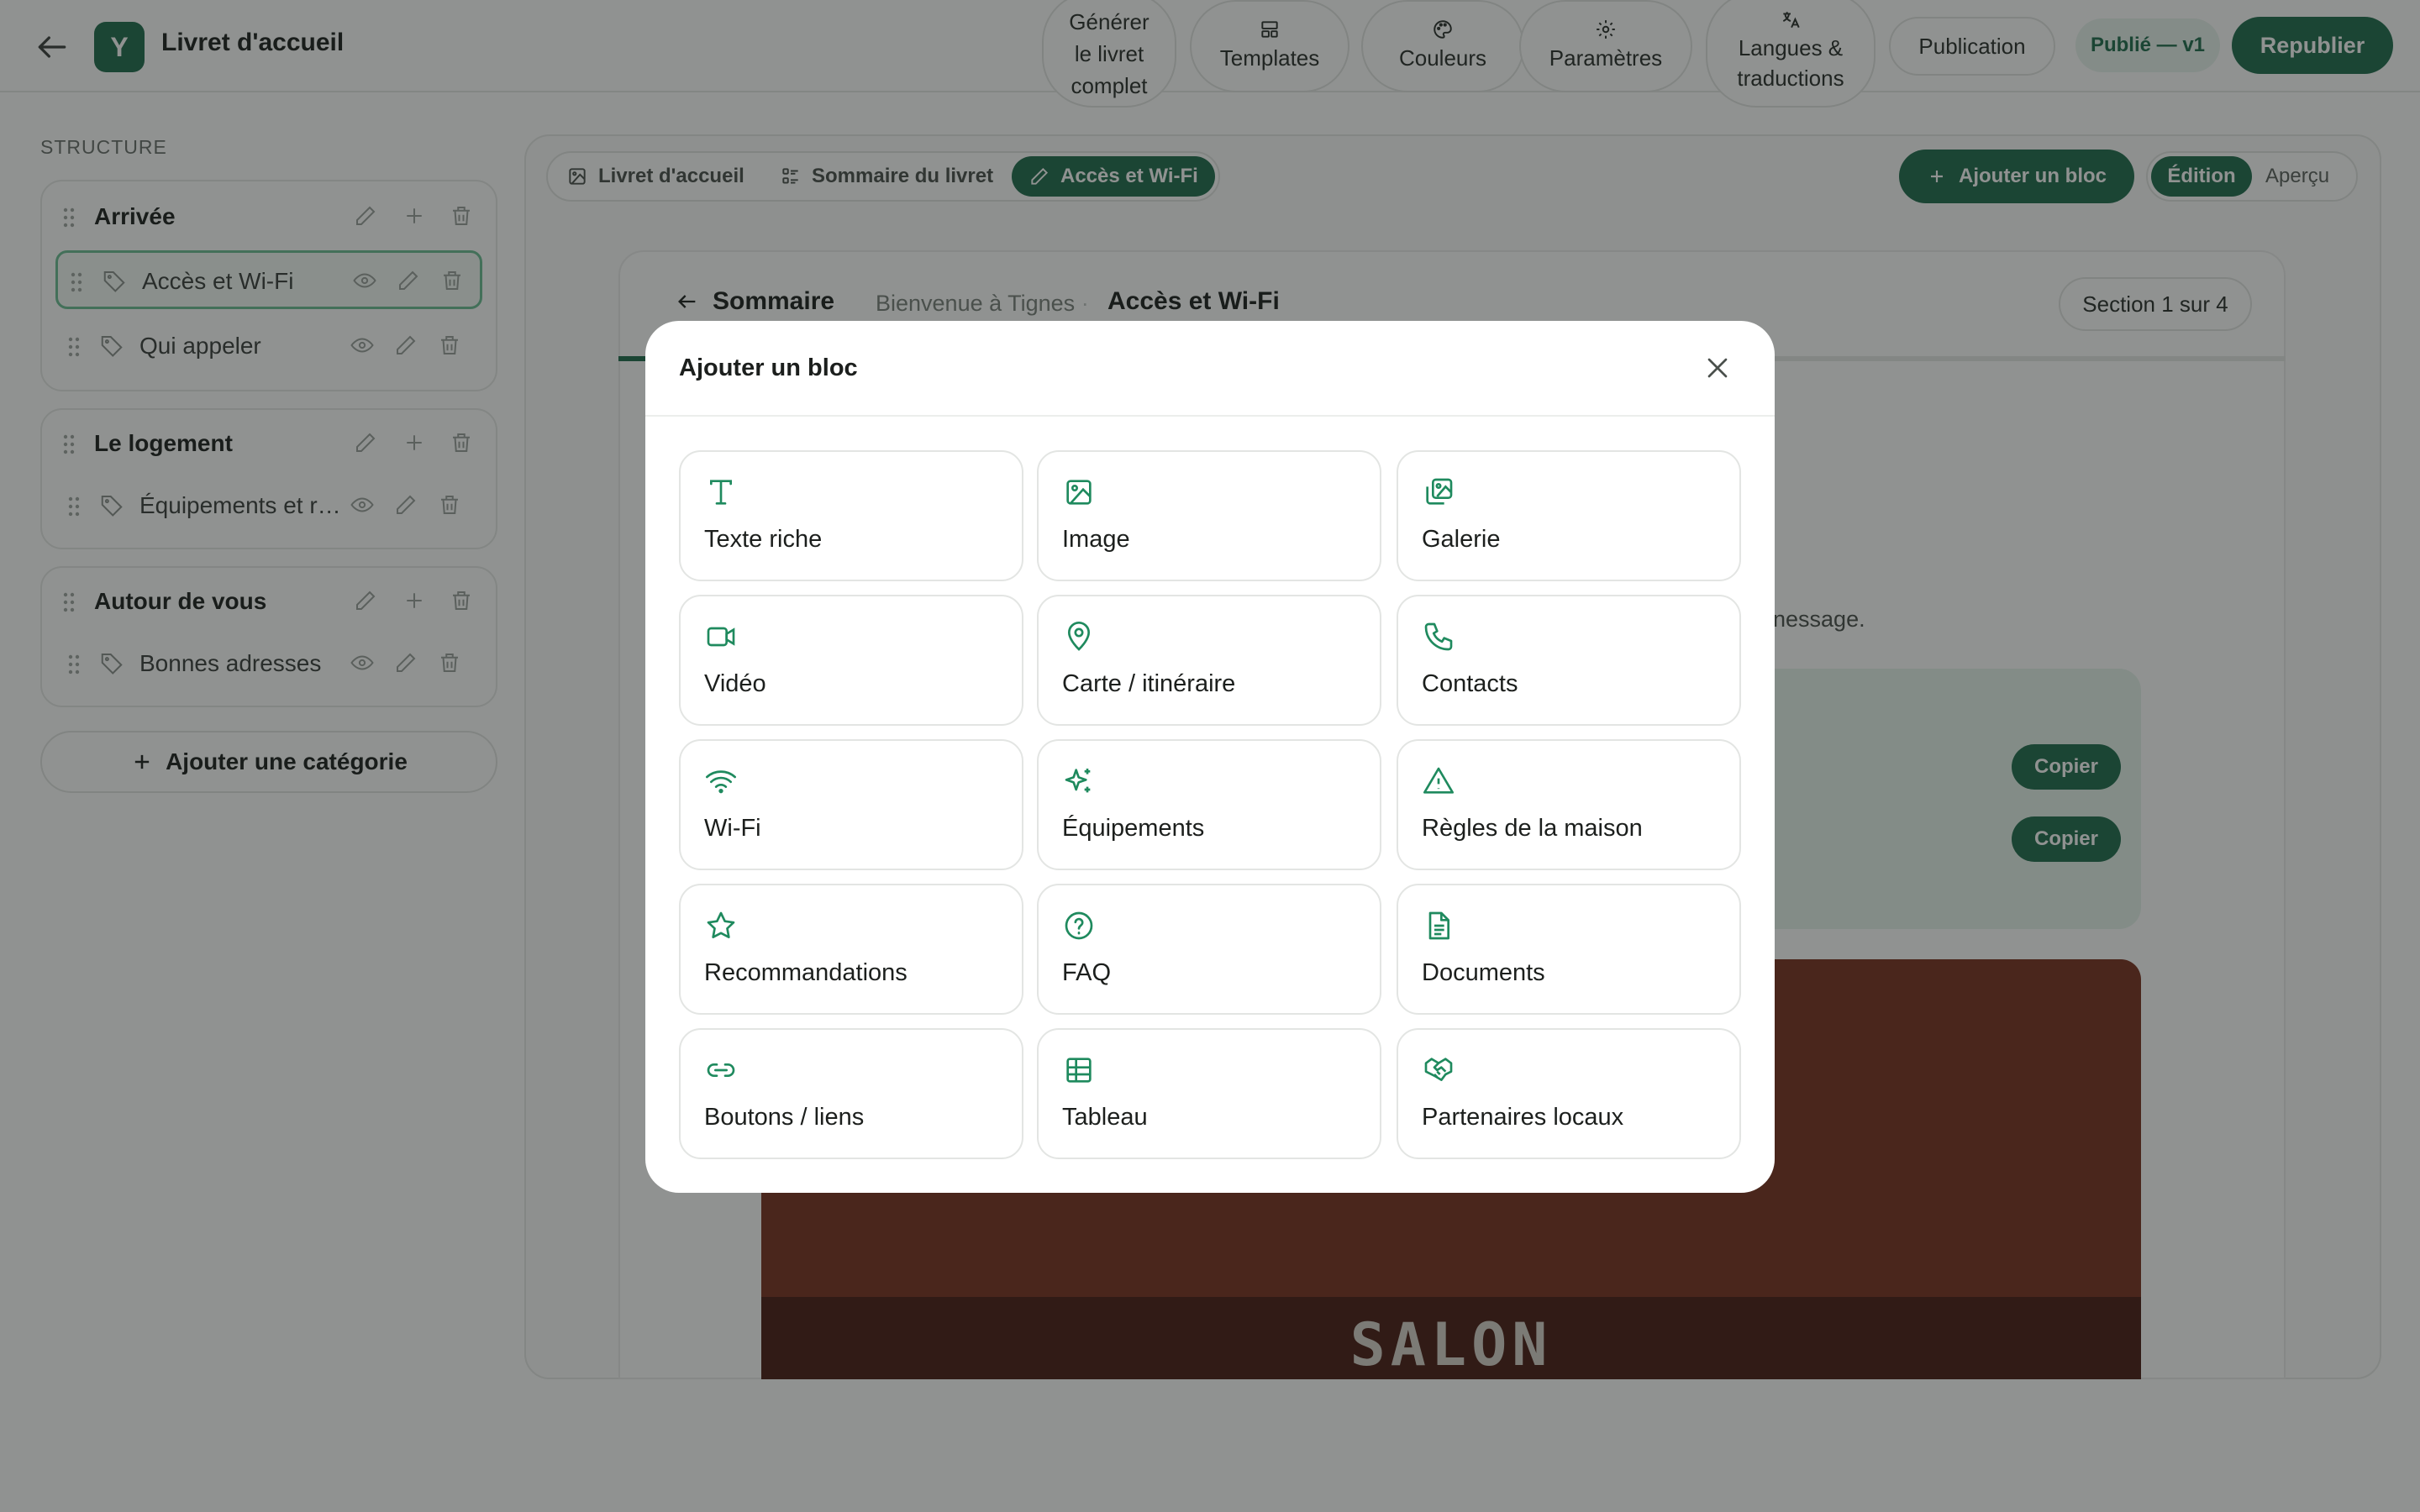  I want to click on block-label: Texte riche, so click(764, 539).